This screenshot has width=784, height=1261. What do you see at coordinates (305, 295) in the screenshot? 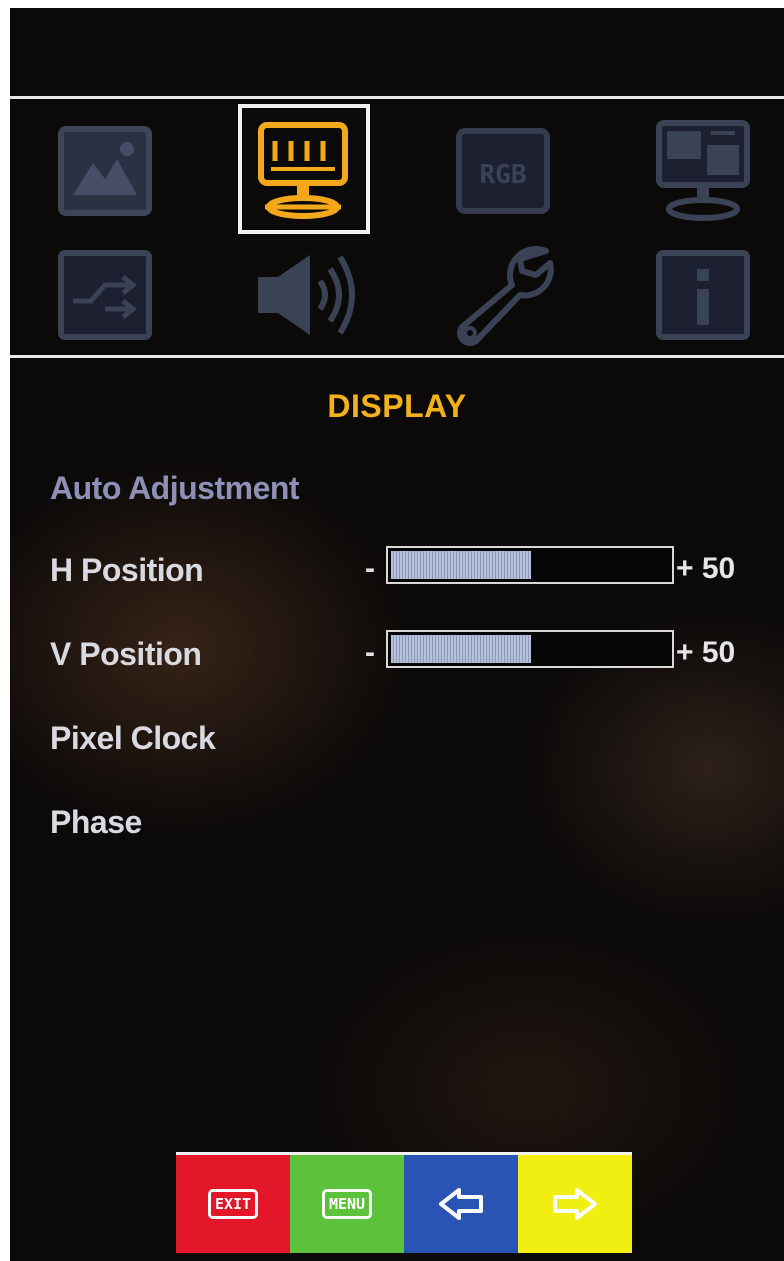
I see `audio-icon` at bounding box center [305, 295].